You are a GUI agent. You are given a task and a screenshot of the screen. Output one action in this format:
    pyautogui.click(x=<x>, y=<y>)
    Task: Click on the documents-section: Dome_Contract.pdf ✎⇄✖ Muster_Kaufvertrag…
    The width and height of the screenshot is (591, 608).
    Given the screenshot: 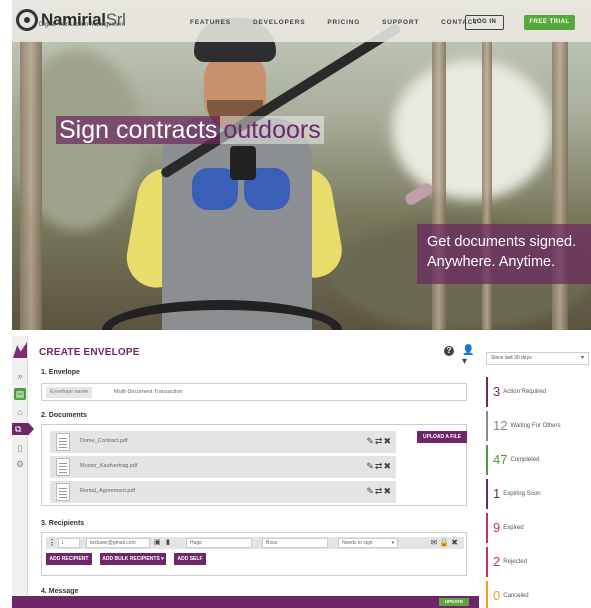 What is the action you would take?
    pyautogui.click(x=254, y=465)
    